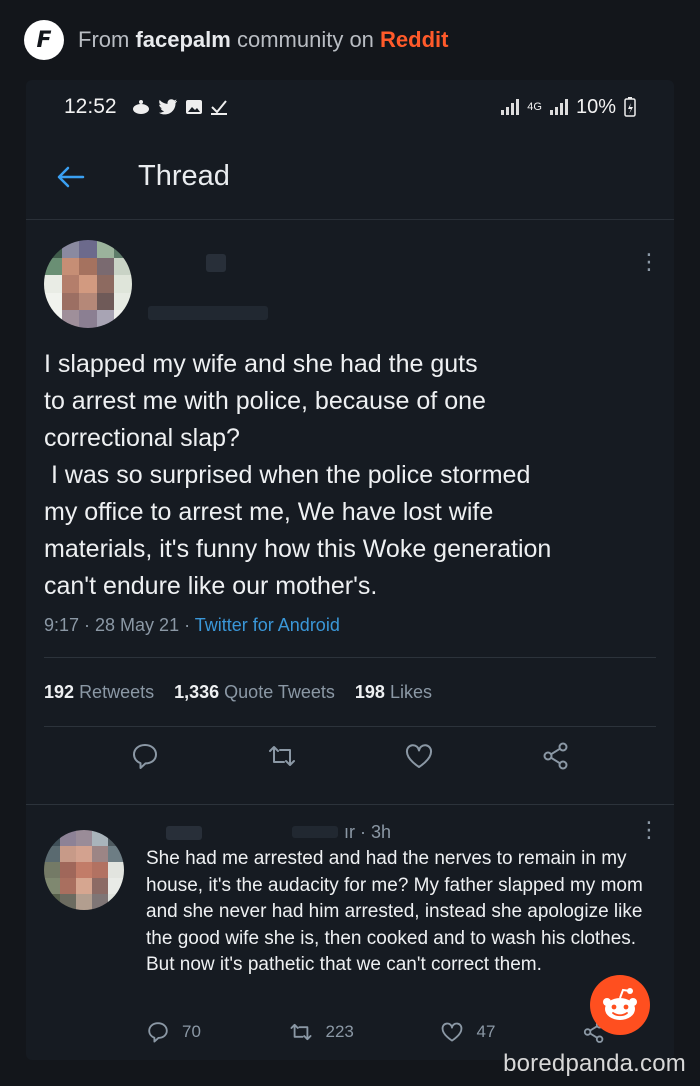 The height and width of the screenshot is (1086, 700). What do you see at coordinates (510, 107) in the screenshot?
I see `signal-bars-icon` at bounding box center [510, 107].